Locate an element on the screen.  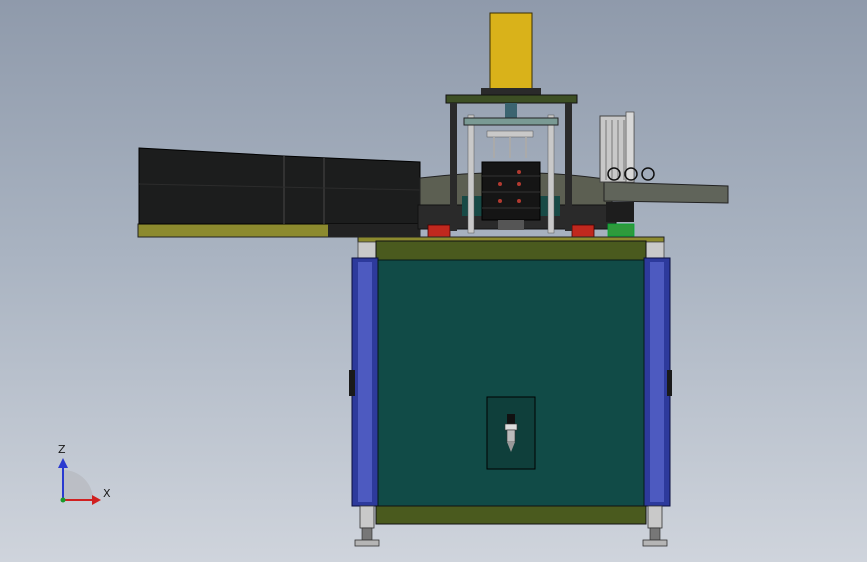
left-hinge is located at coordinates (352, 383).